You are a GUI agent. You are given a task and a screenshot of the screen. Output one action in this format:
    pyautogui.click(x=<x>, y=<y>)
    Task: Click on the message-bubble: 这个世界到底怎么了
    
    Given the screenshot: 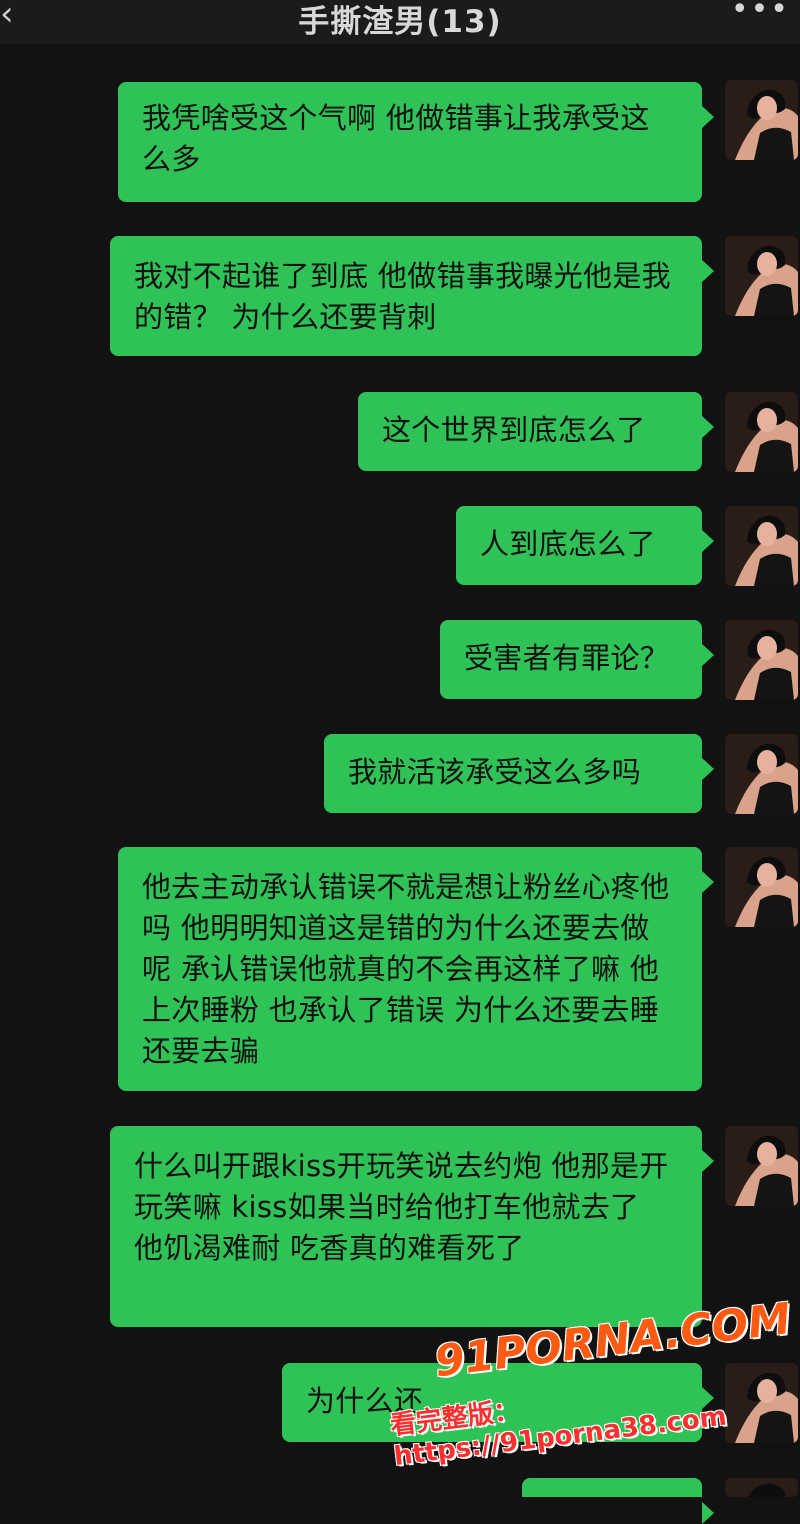 What is the action you would take?
    pyautogui.click(x=536, y=431)
    